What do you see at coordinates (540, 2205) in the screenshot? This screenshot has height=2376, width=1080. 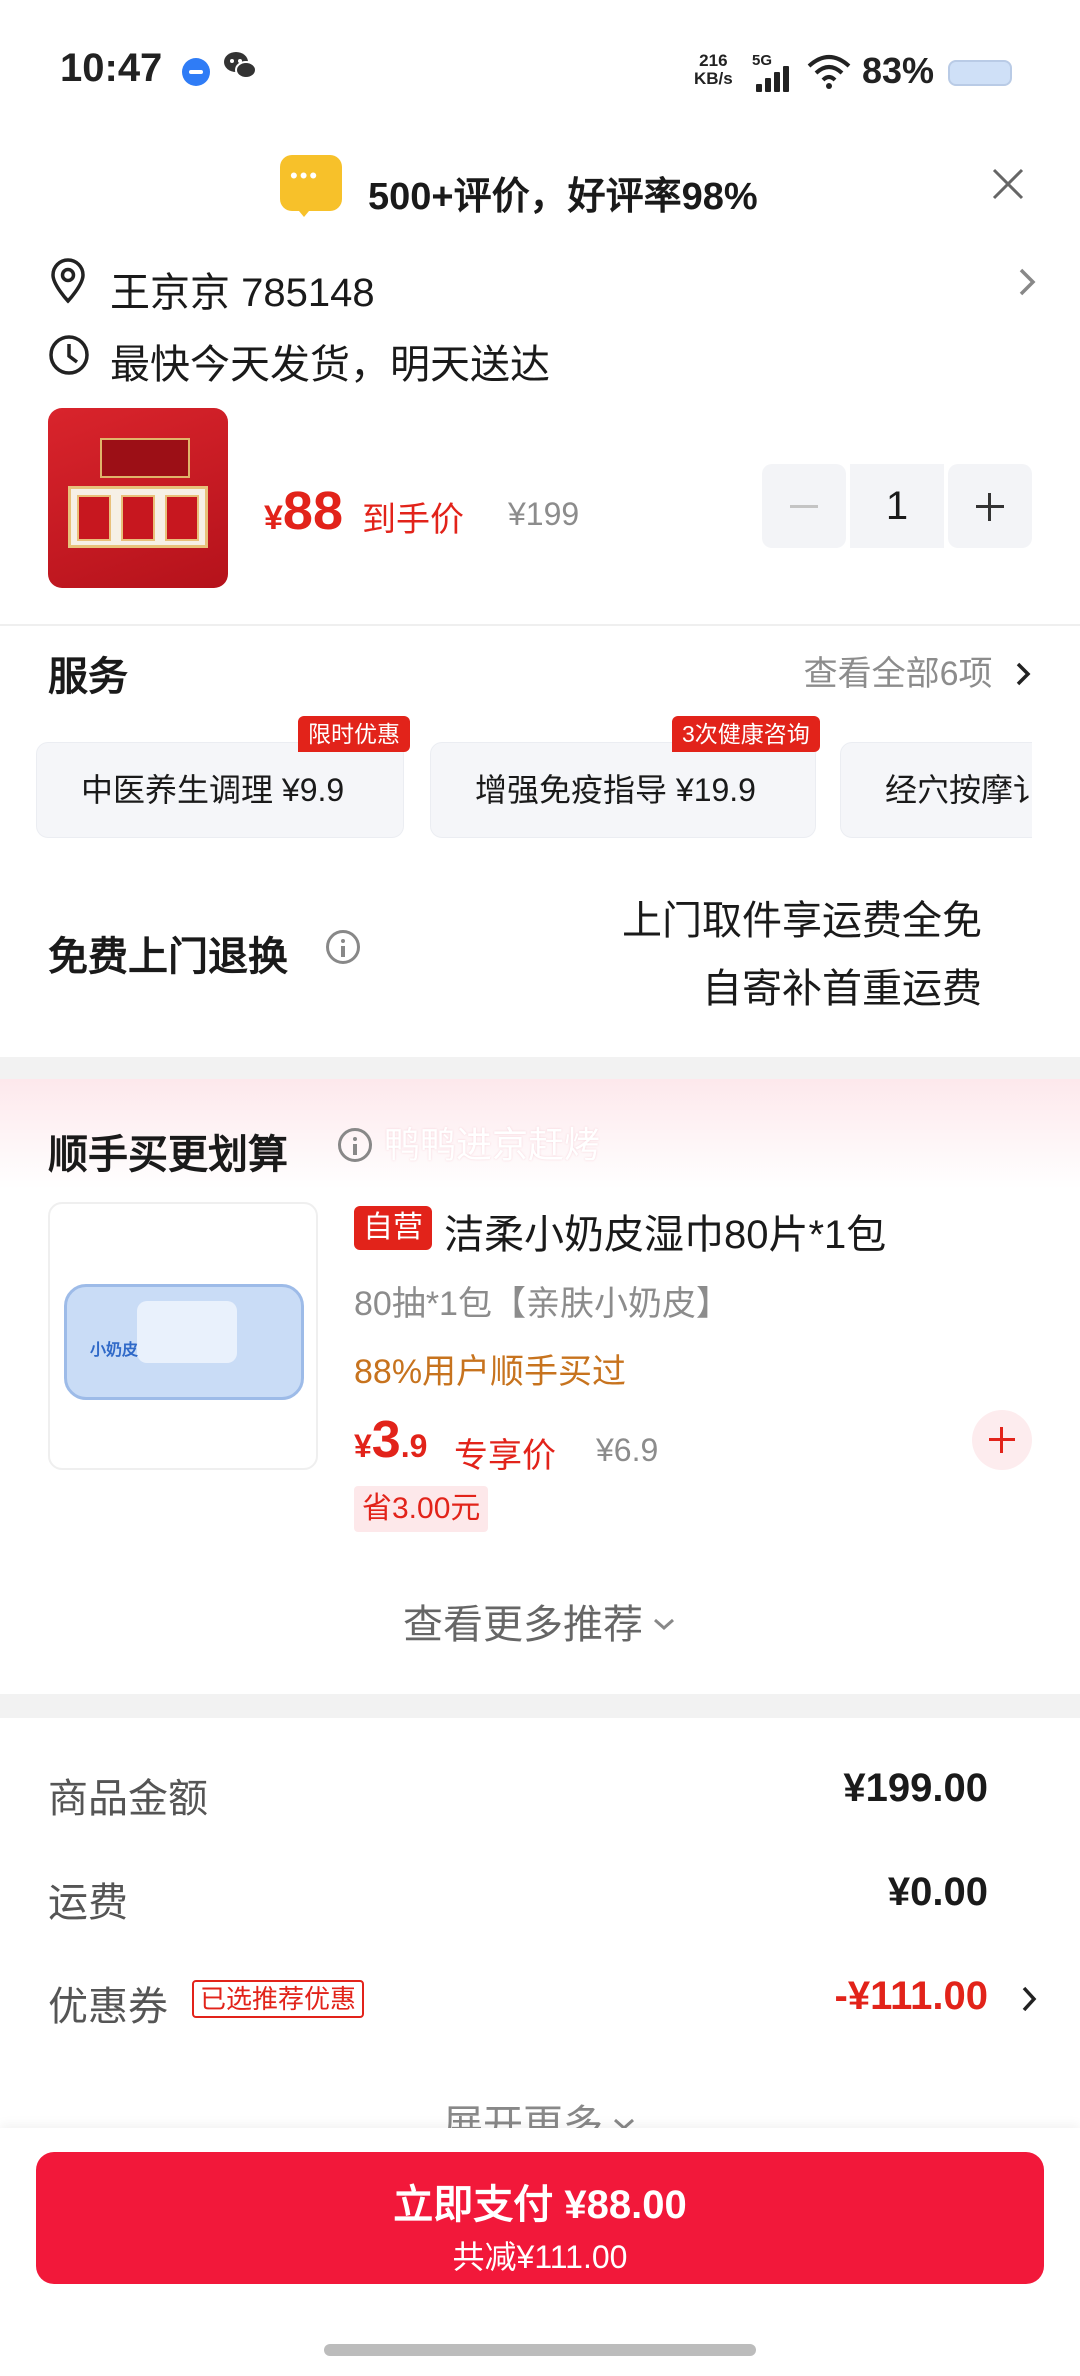 I see `pay-now-label: 立即支付 ¥88.00` at bounding box center [540, 2205].